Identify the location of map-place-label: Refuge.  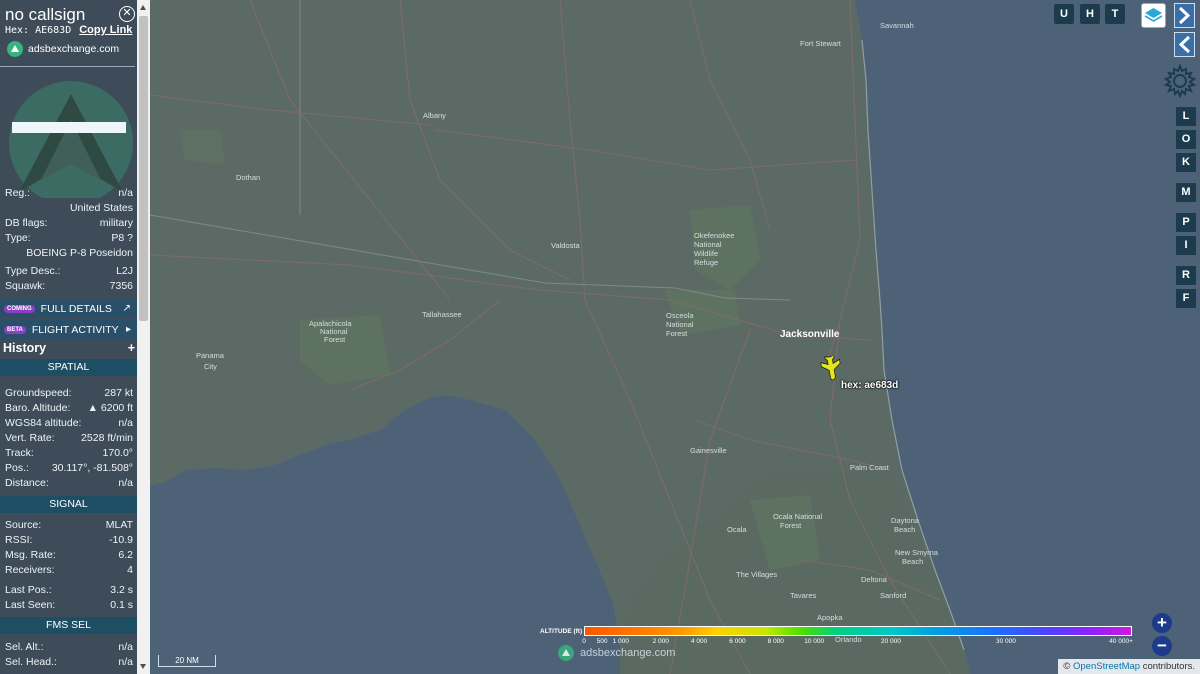
(706, 262).